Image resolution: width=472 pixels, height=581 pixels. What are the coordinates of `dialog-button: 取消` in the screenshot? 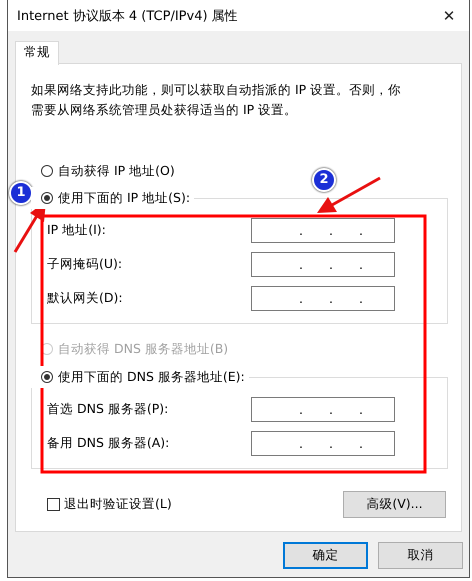 It's located at (420, 555).